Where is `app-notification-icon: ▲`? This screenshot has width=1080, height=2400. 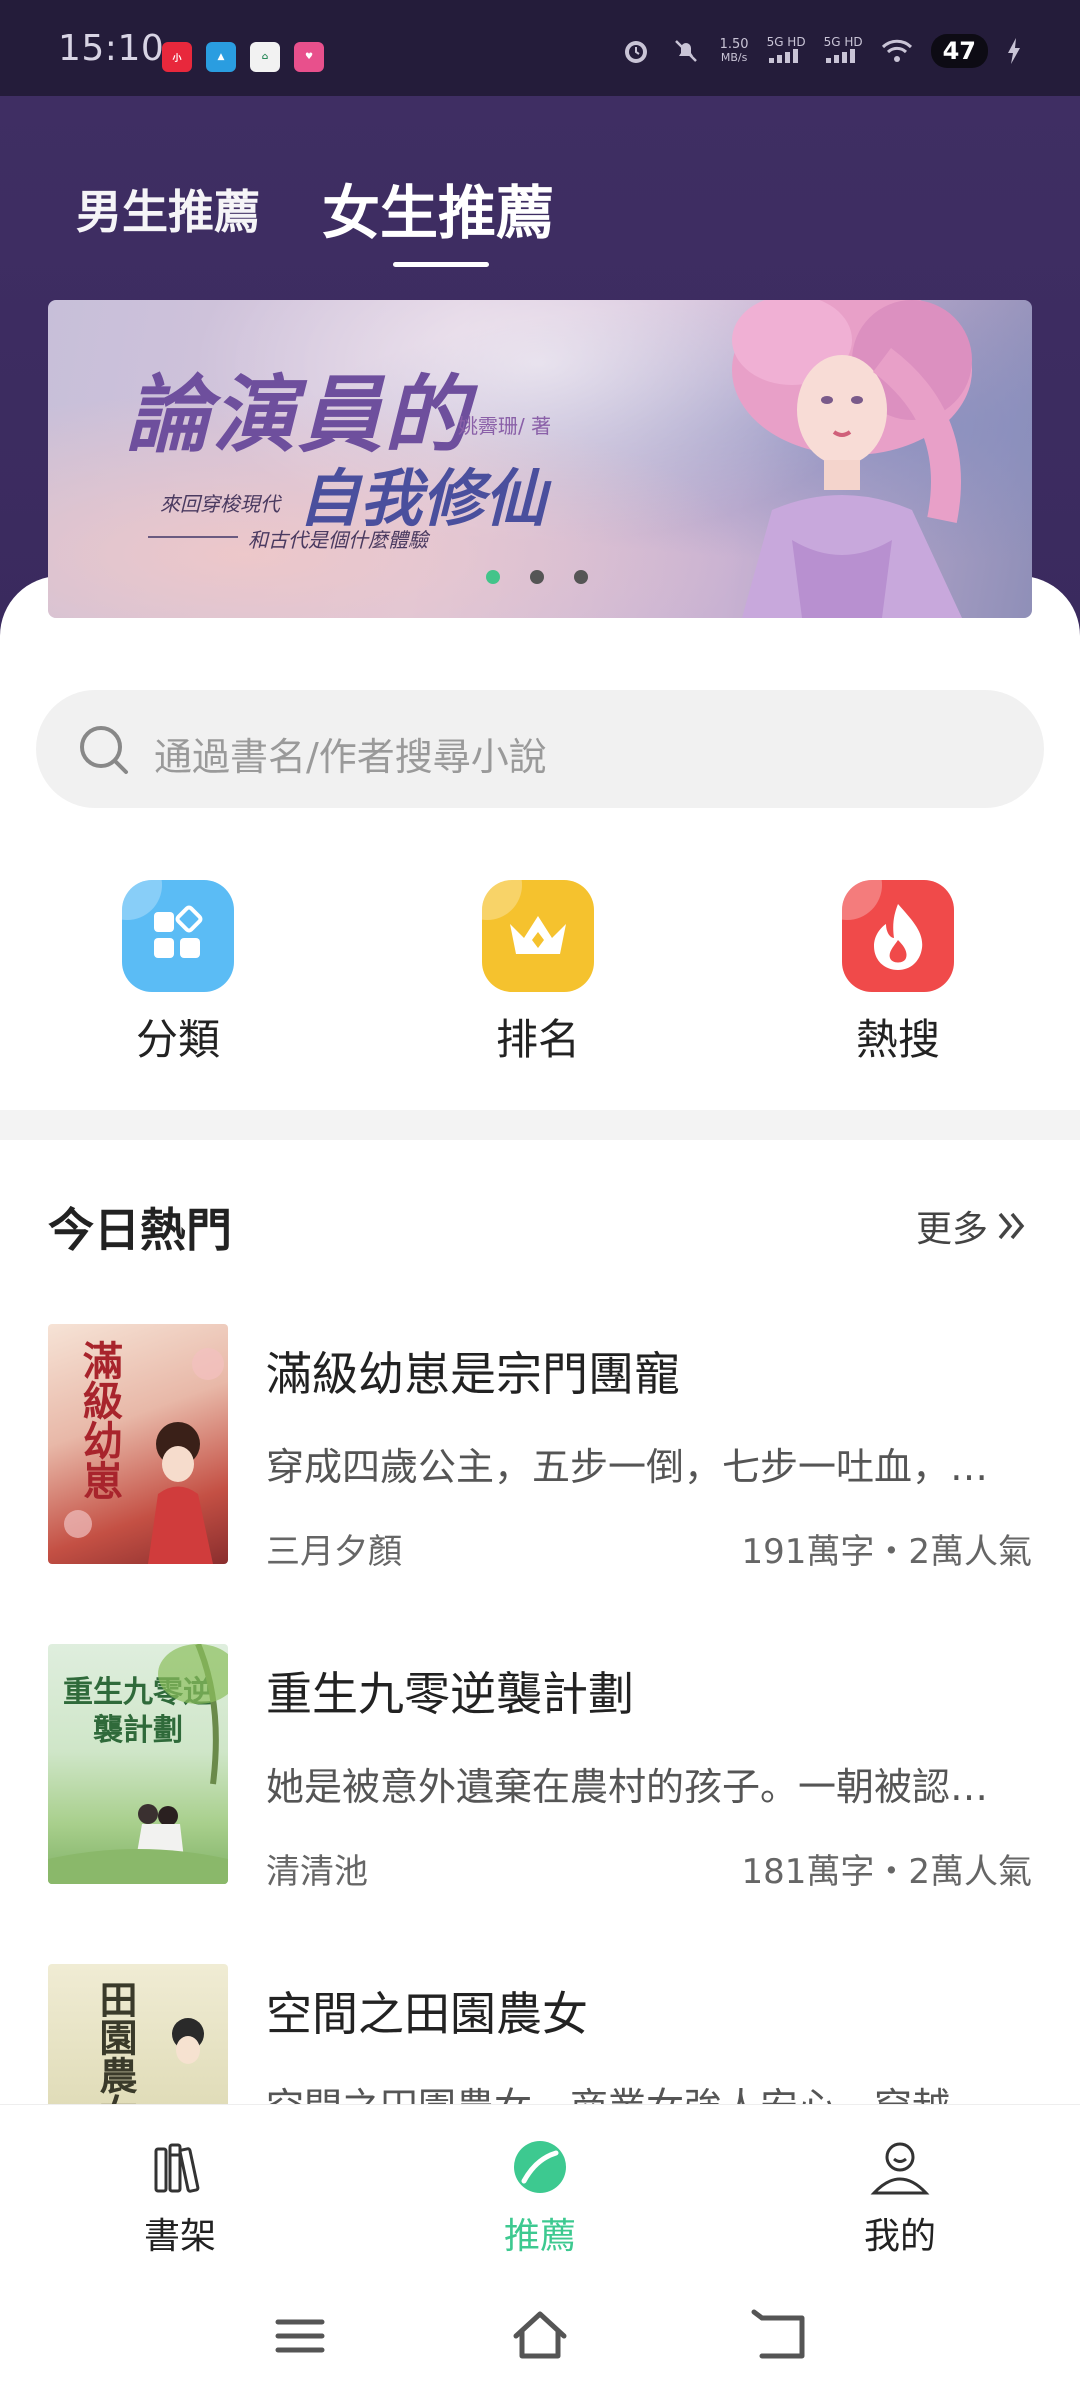
app-notification-icon: ▲ is located at coordinates (221, 57).